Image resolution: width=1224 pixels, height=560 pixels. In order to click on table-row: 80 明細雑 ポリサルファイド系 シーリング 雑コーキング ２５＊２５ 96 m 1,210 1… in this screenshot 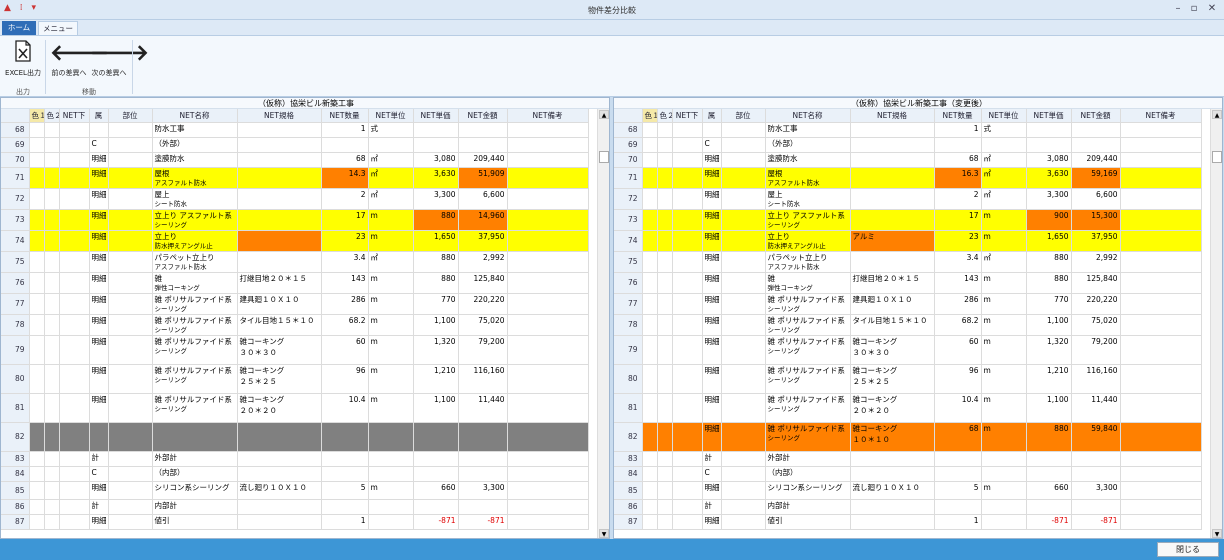, I will do `click(908, 379)`.